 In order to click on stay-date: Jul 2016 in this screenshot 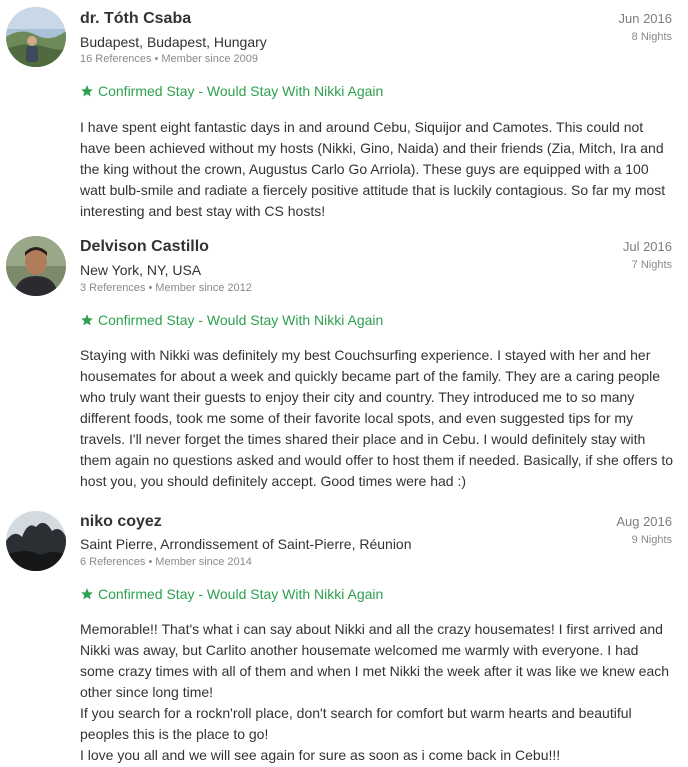, I will do `click(647, 246)`.